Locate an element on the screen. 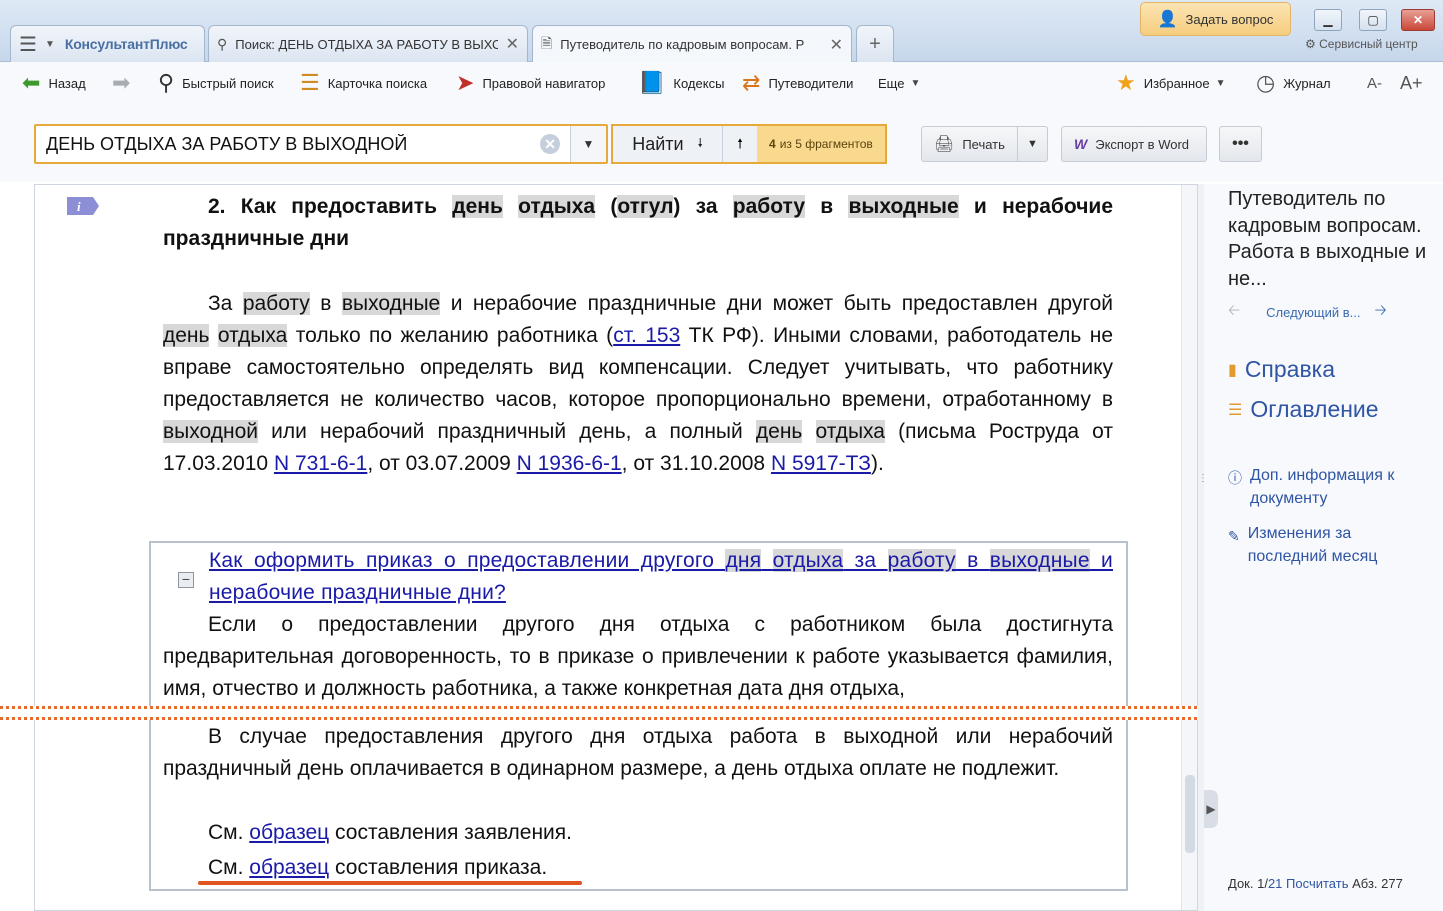 This screenshot has width=1443, height=911. guides-label: Путеводители is located at coordinates (811, 83).